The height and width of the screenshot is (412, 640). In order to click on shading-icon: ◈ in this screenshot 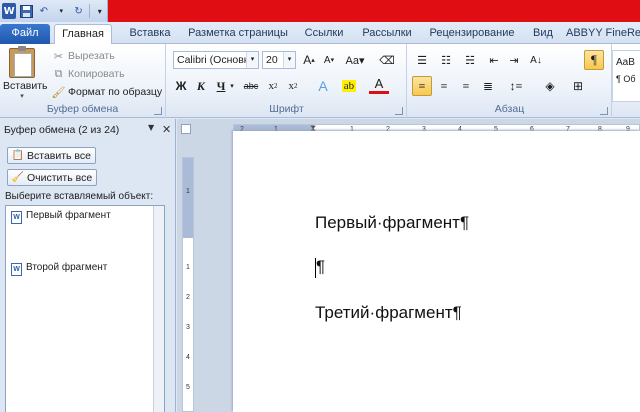, I will do `click(550, 86)`.